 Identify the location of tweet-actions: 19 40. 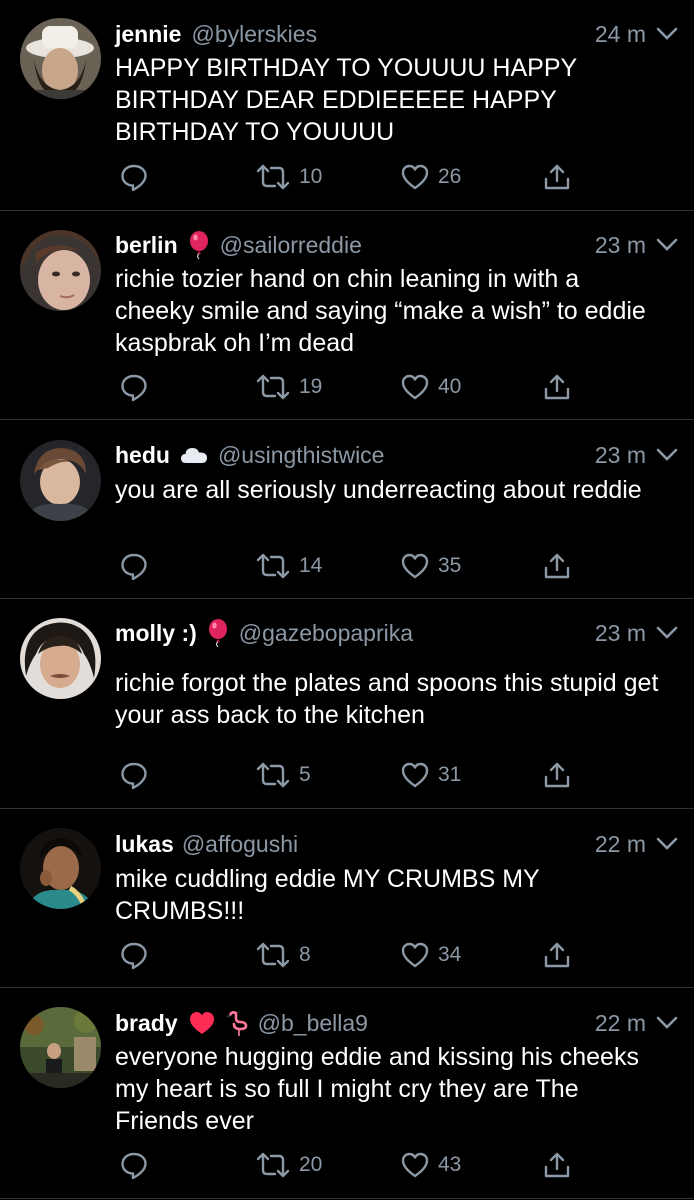
(345, 387).